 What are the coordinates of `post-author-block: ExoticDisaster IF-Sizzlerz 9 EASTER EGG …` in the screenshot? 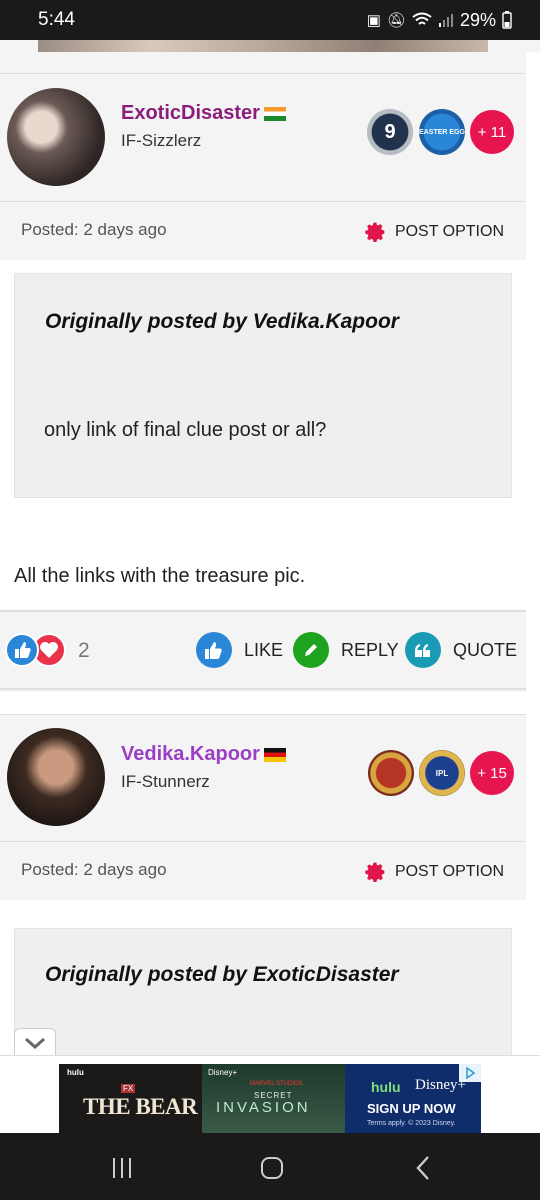 It's located at (263, 138).